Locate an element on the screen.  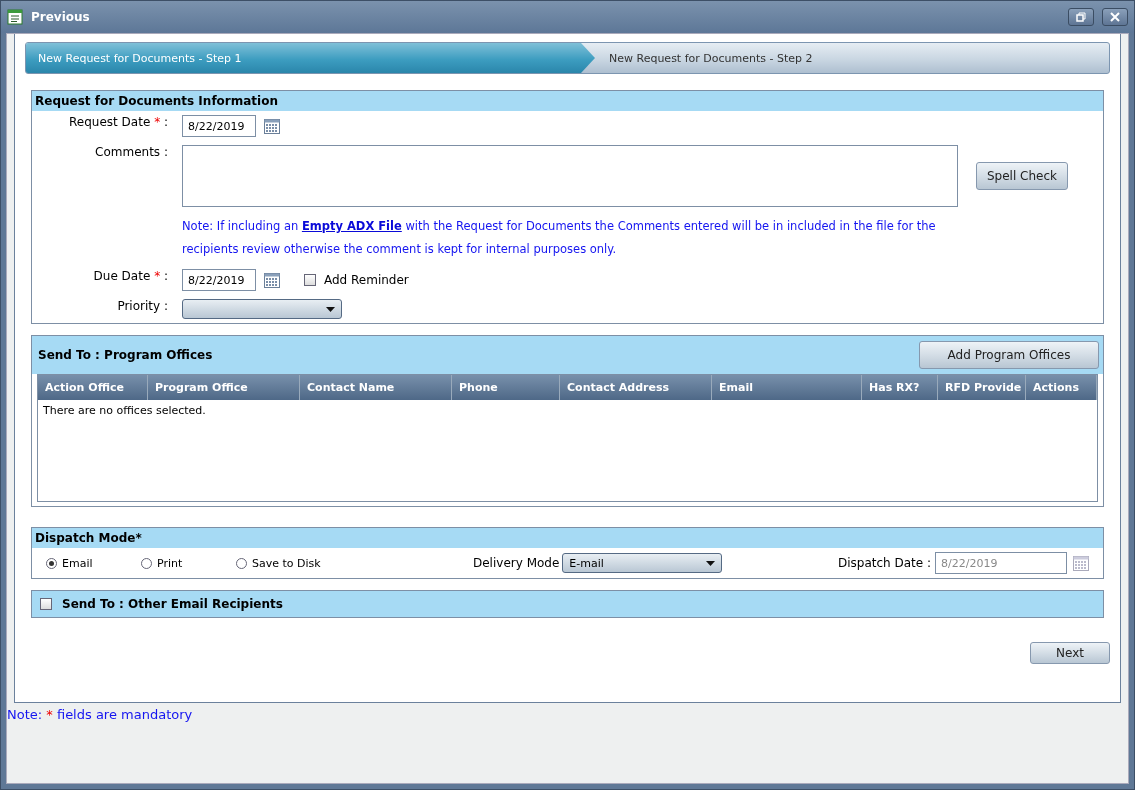
field-label: Request Date * : is located at coordinates (118, 123).